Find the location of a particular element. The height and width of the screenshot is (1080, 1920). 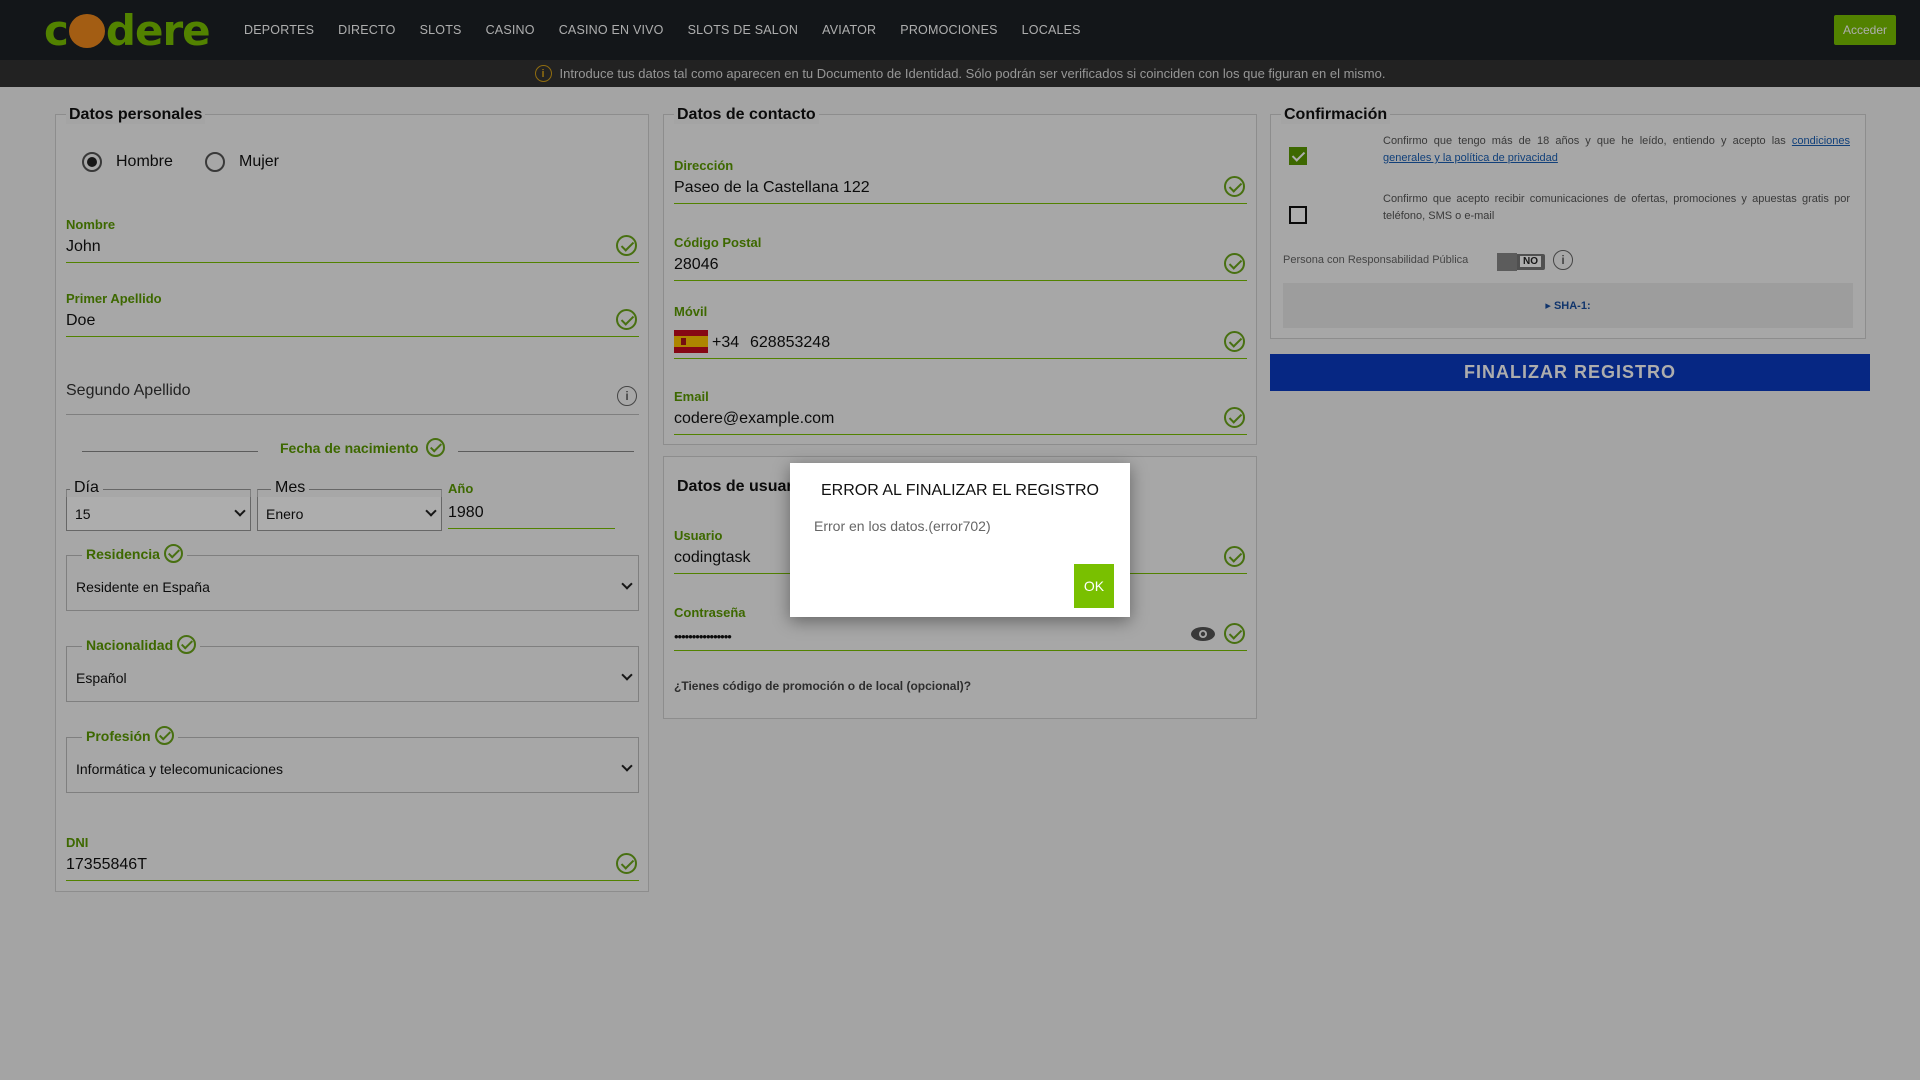

error-dialog-title: ERROR AL FINALIZAR EL REGISTRO is located at coordinates (960, 490).